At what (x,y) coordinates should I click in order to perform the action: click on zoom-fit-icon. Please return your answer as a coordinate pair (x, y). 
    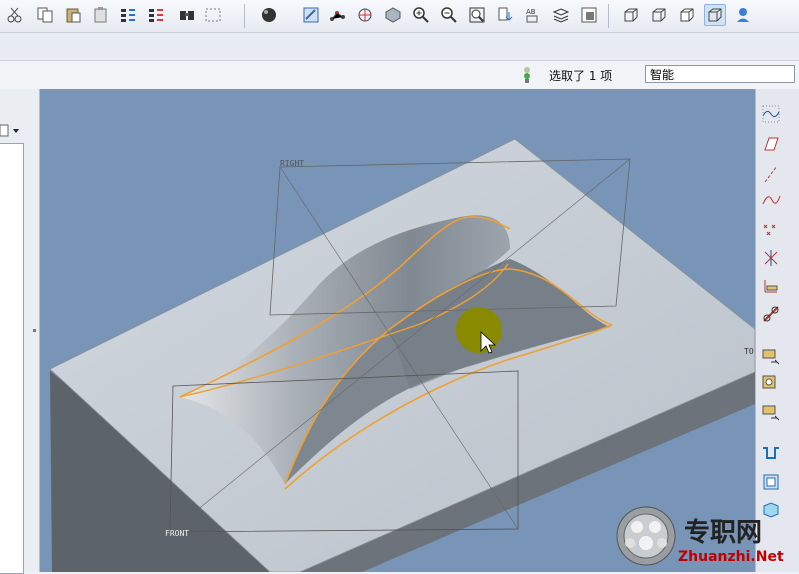
    Looking at the image, I should click on (477, 15).